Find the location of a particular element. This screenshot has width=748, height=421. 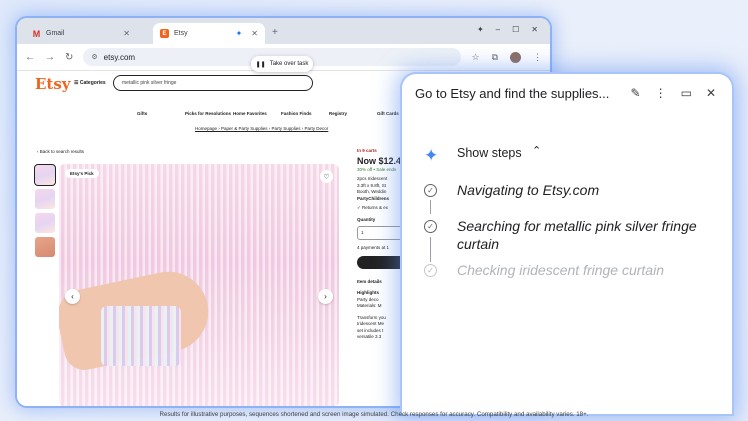

nav-item: Home Favorites is located at coordinates (257, 113).